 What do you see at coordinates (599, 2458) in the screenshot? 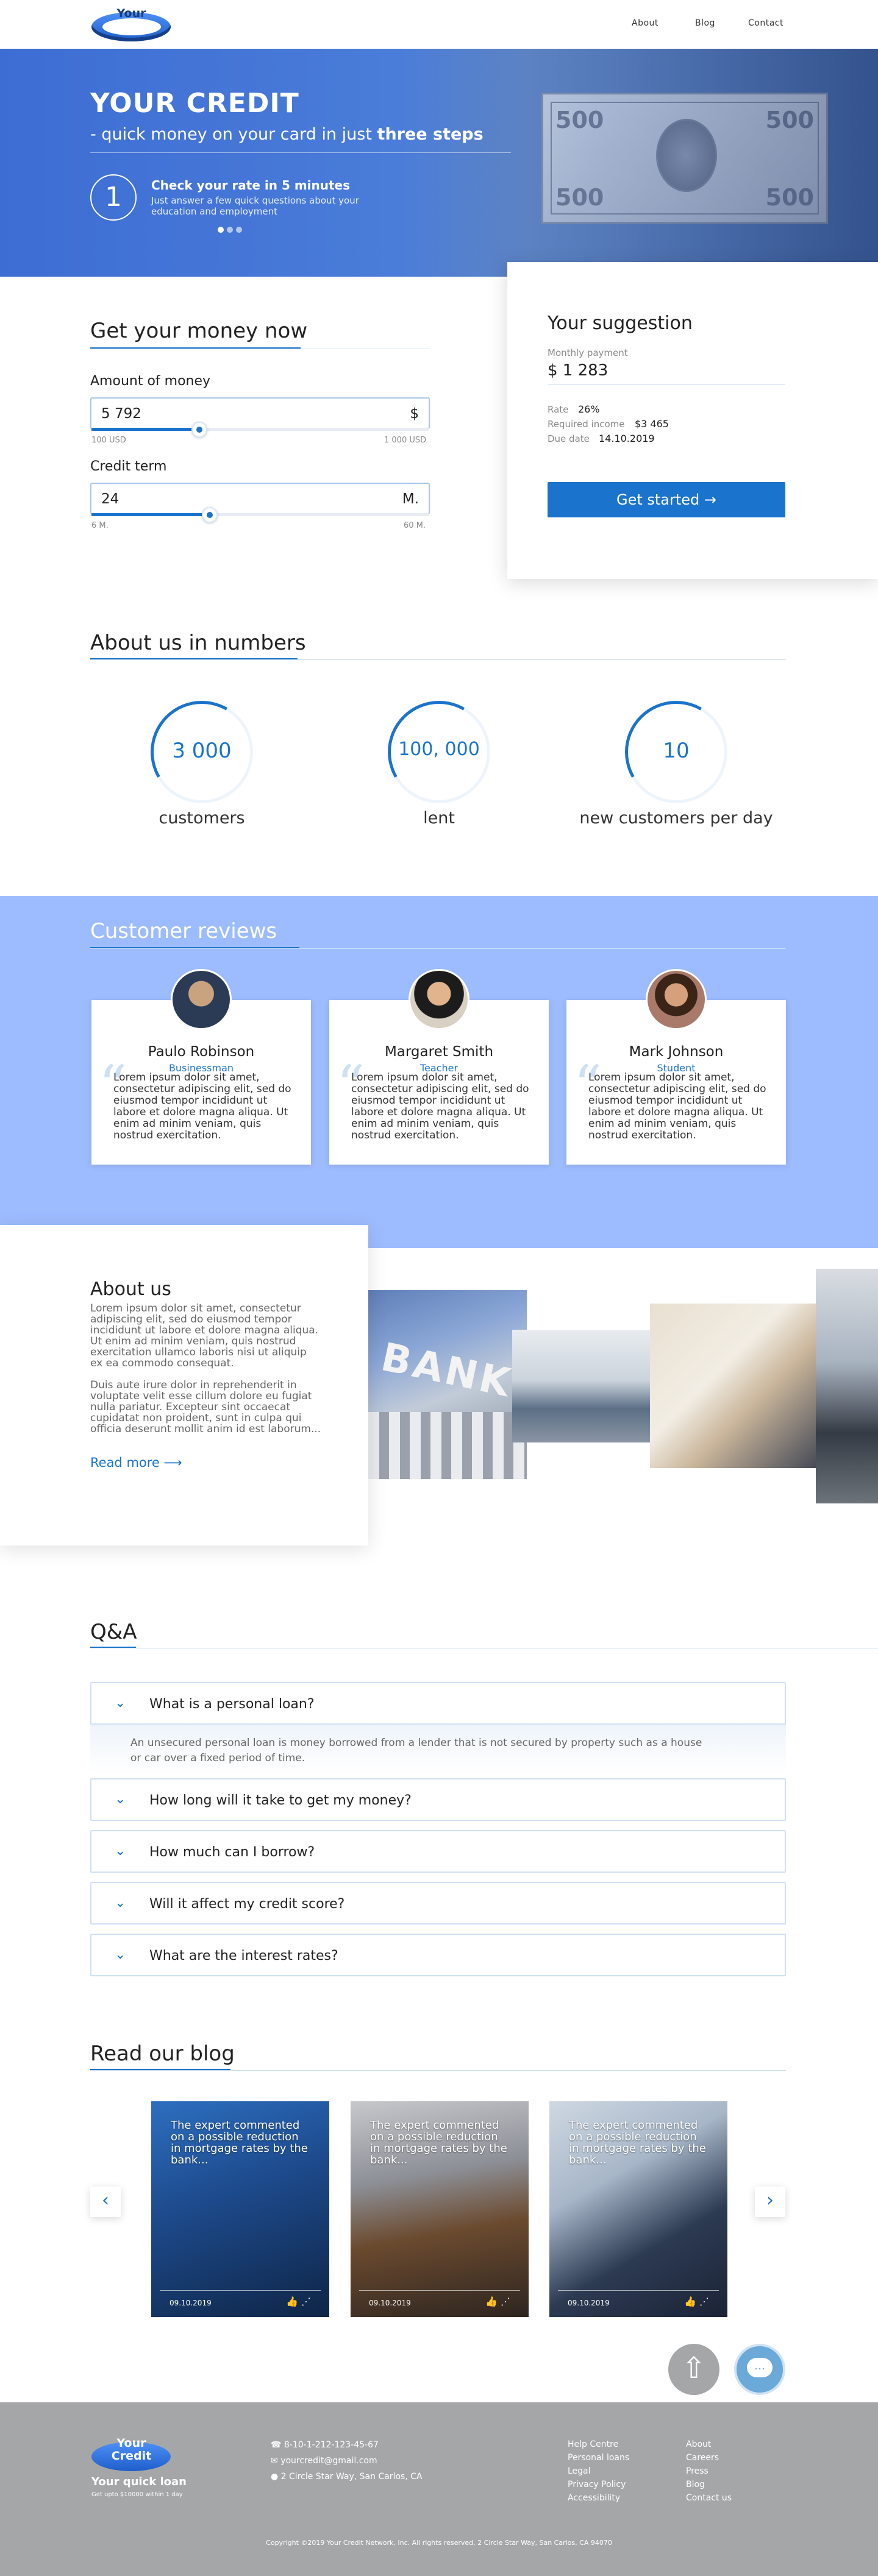
I see `footer-link: Personal loans` at bounding box center [599, 2458].